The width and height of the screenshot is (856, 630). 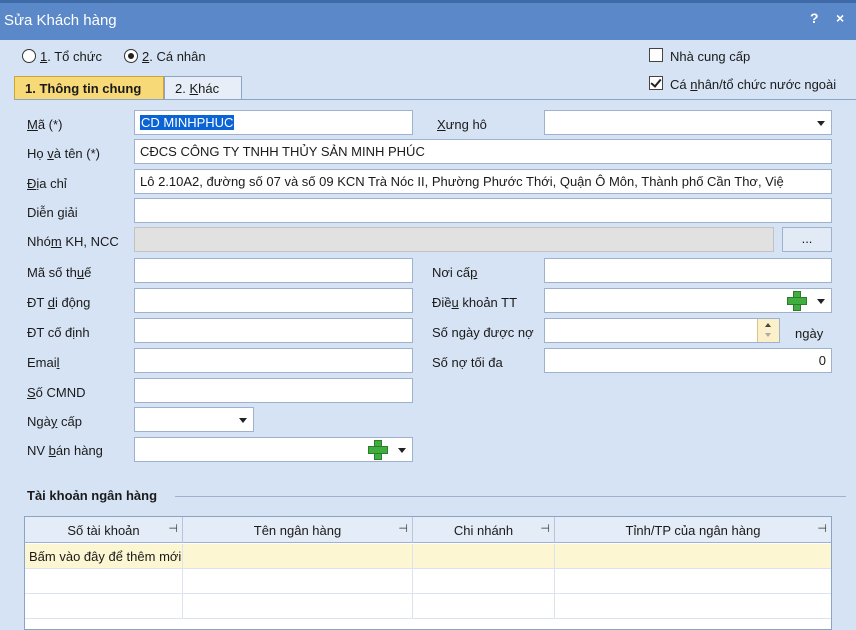 I want to click on debt-days-label: Số ngày được nợ, so click(x=483, y=332).